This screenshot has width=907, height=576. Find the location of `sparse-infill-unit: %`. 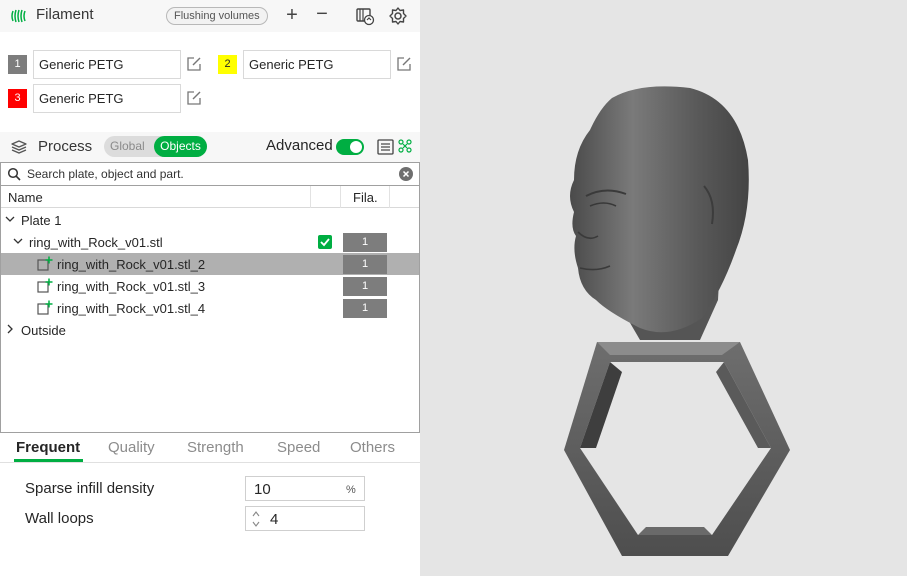

sparse-infill-unit: % is located at coordinates (351, 490).